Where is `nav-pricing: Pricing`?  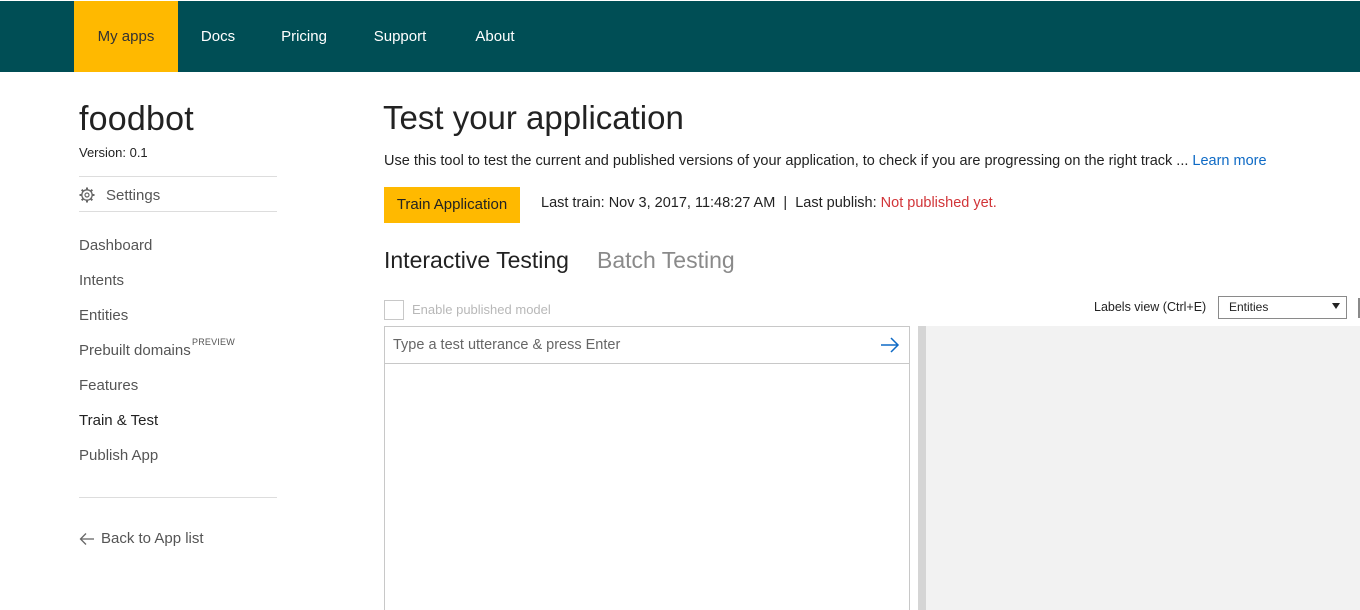 nav-pricing: Pricing is located at coordinates (304, 36).